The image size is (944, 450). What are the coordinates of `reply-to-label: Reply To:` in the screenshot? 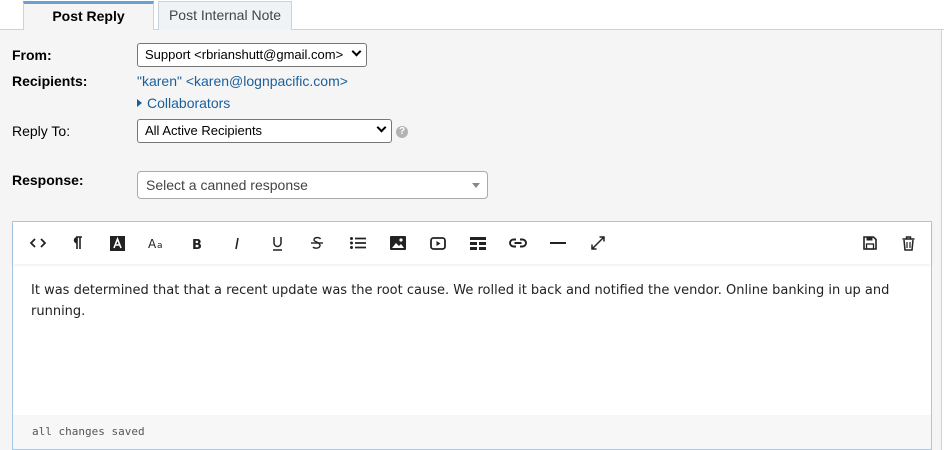 It's located at (41, 131).